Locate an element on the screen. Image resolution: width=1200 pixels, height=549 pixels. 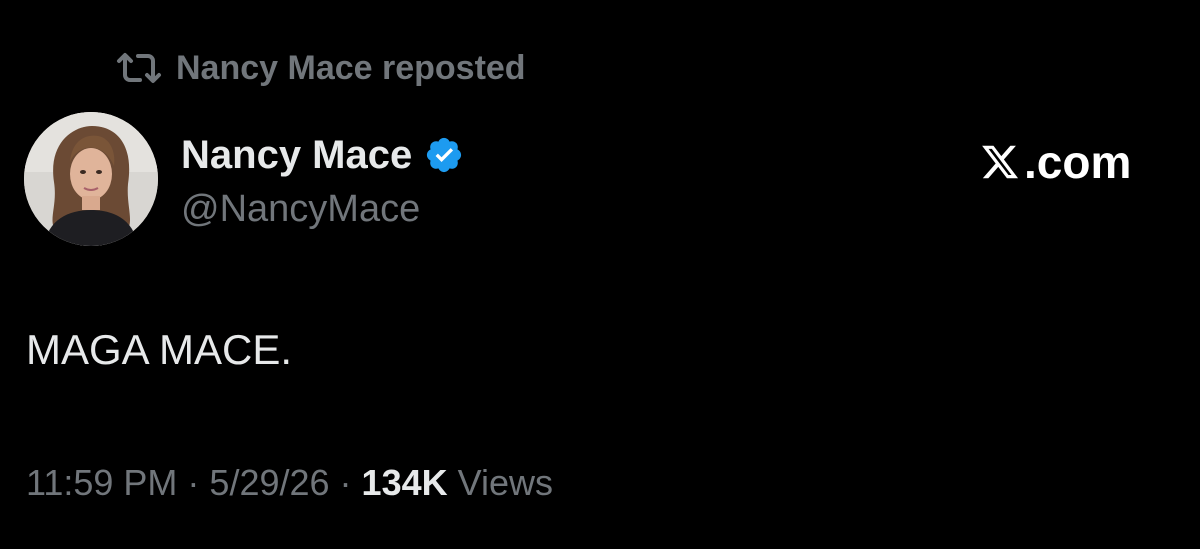
repost-indicator: Nancy Mace reposted is located at coordinates (321, 68).